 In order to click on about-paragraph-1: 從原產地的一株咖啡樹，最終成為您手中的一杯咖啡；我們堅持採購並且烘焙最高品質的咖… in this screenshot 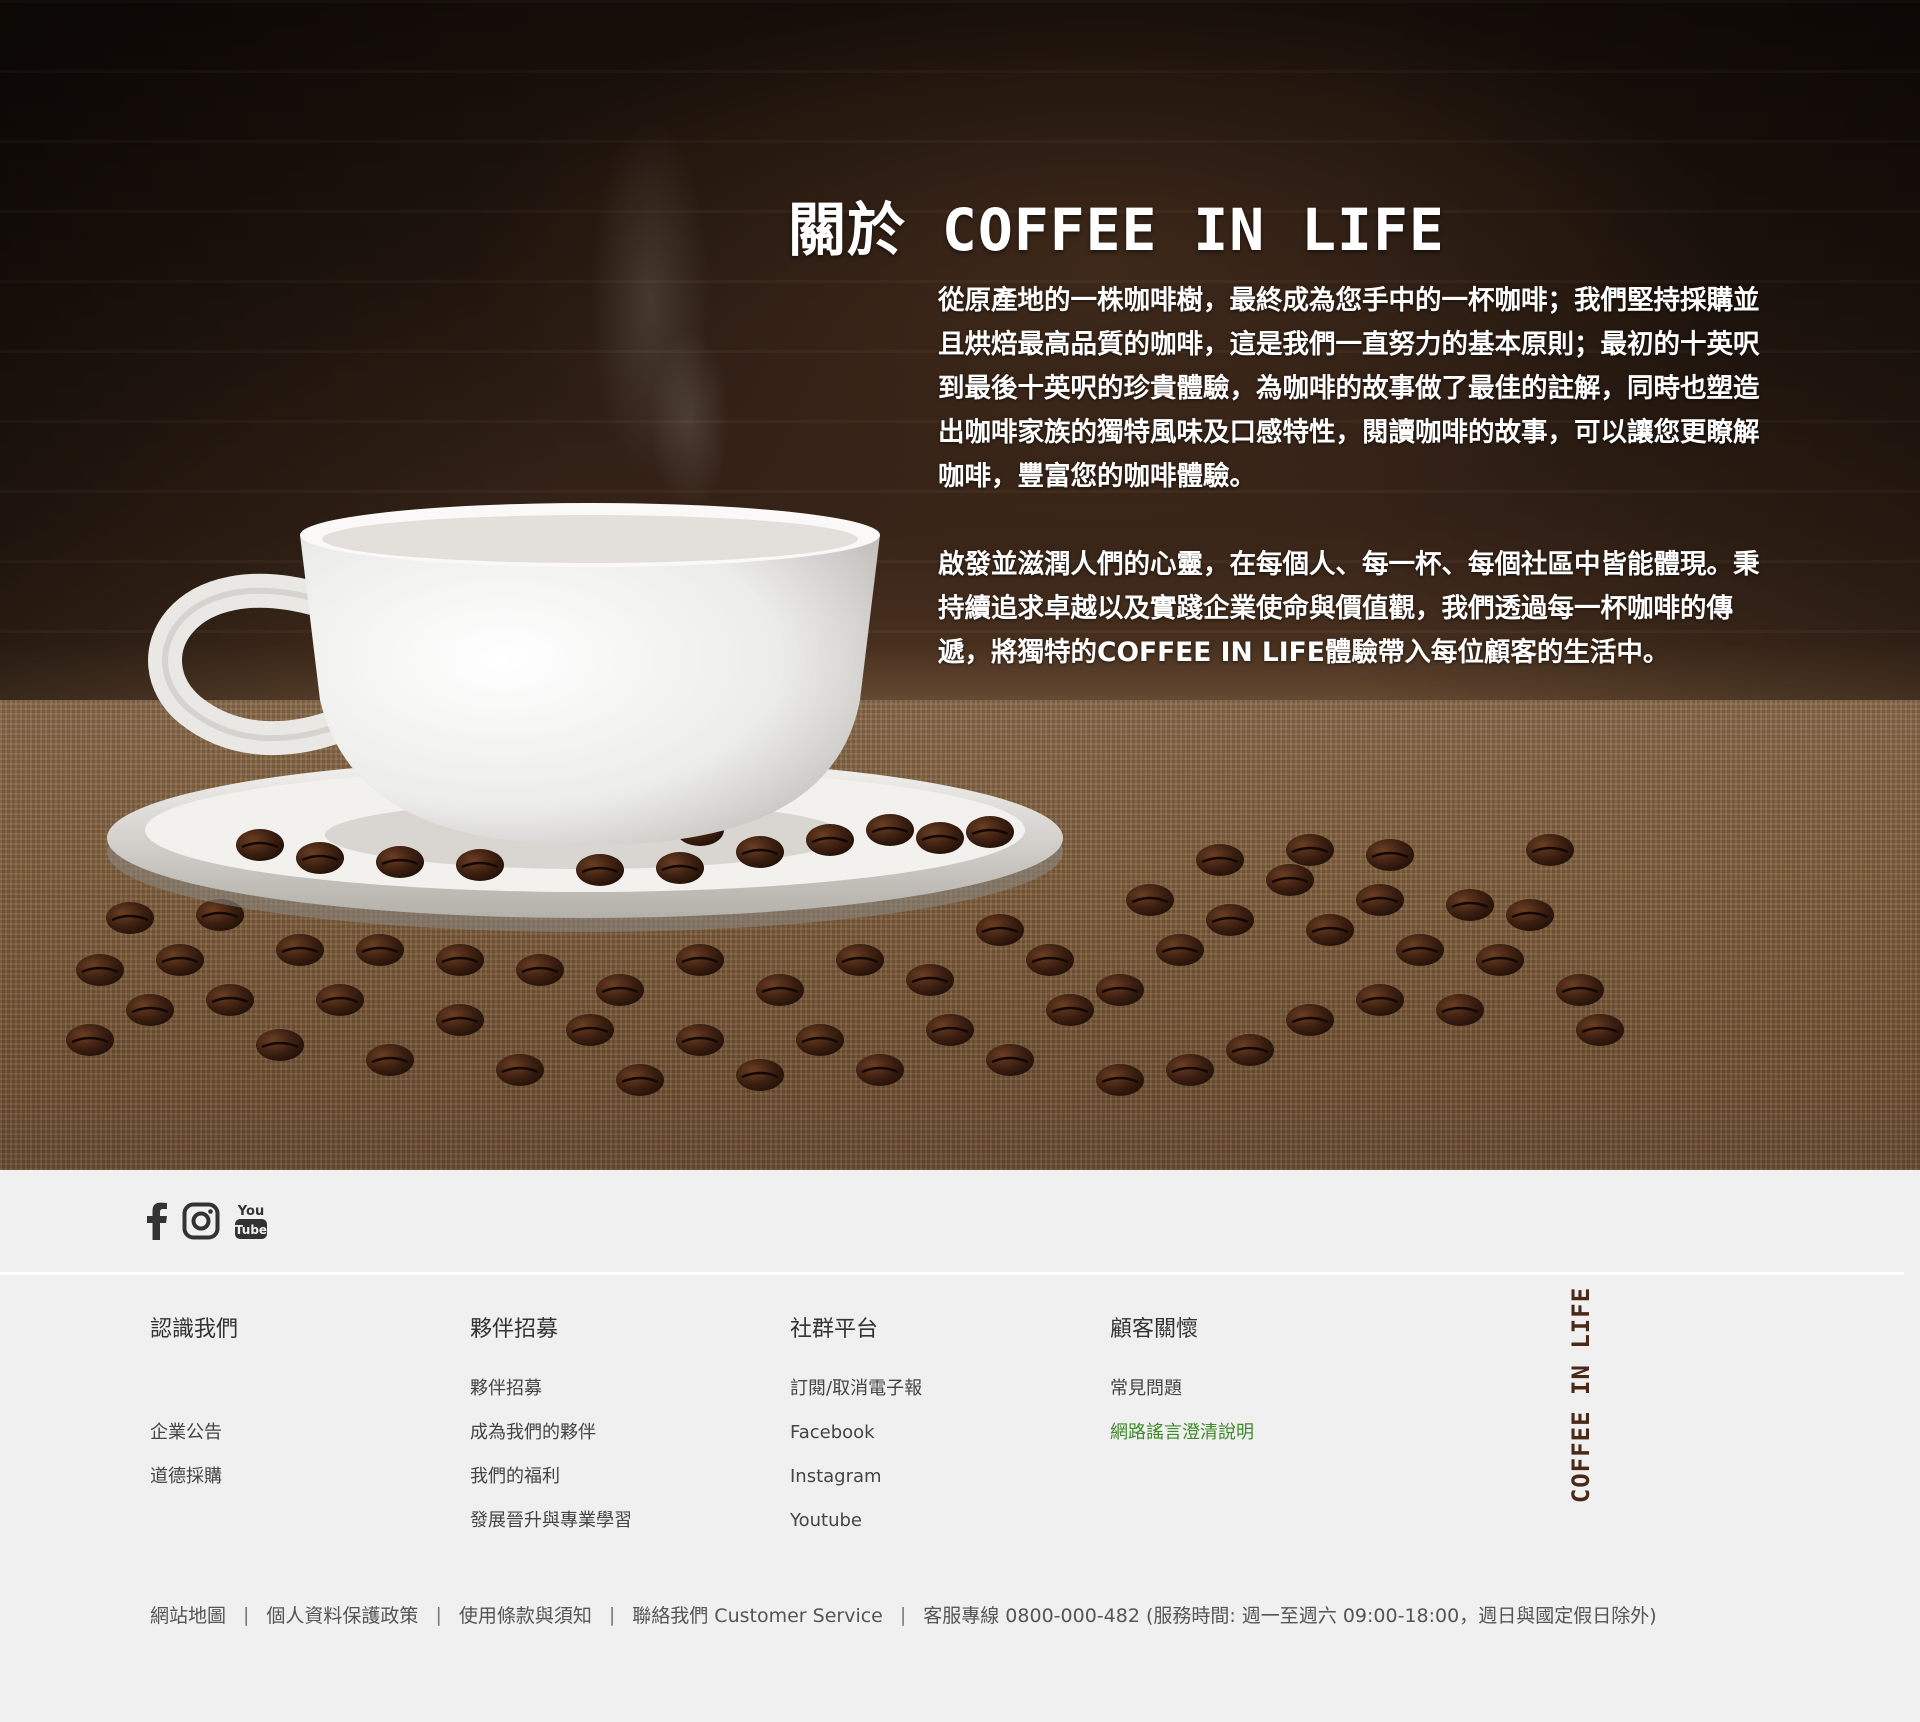, I will do `click(1349, 388)`.